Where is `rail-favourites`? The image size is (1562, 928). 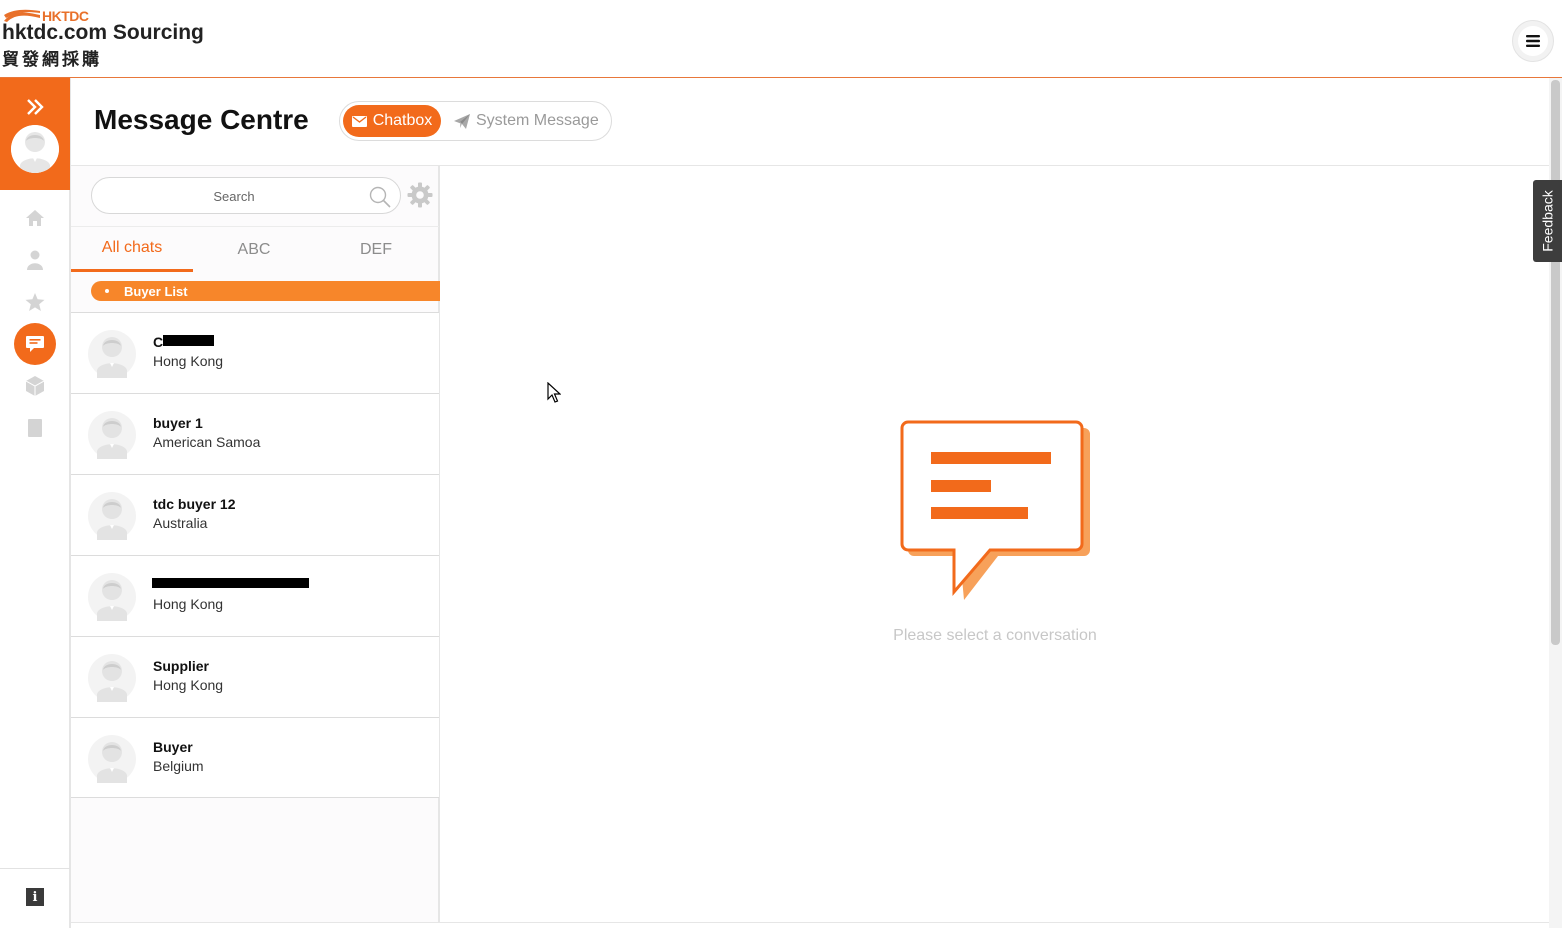
rail-favourites is located at coordinates (35, 302).